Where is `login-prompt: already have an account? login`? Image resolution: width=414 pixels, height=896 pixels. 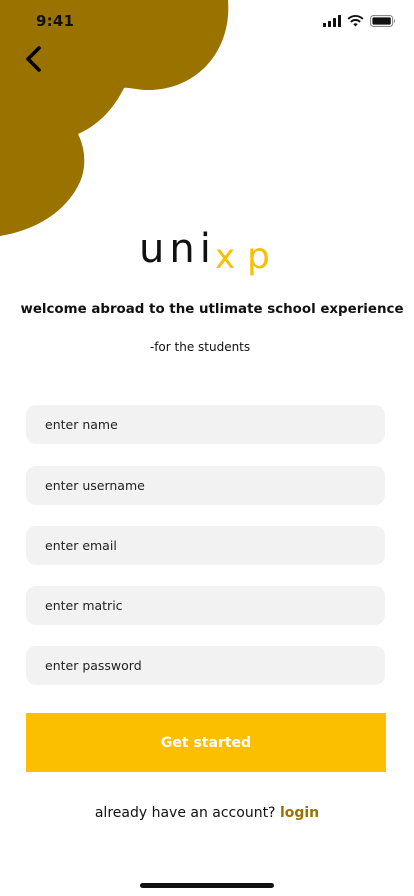 login-prompt: already have an account? login is located at coordinates (207, 813).